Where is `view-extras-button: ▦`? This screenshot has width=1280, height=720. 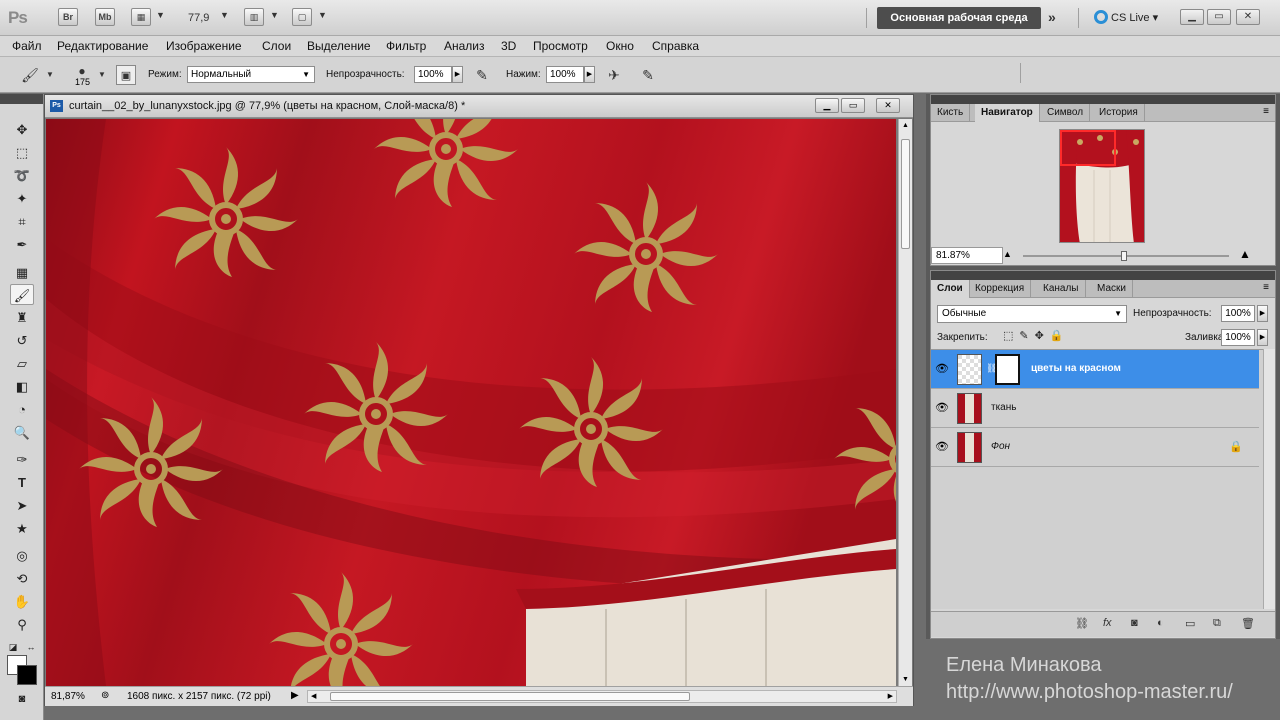 view-extras-button: ▦ is located at coordinates (141, 17).